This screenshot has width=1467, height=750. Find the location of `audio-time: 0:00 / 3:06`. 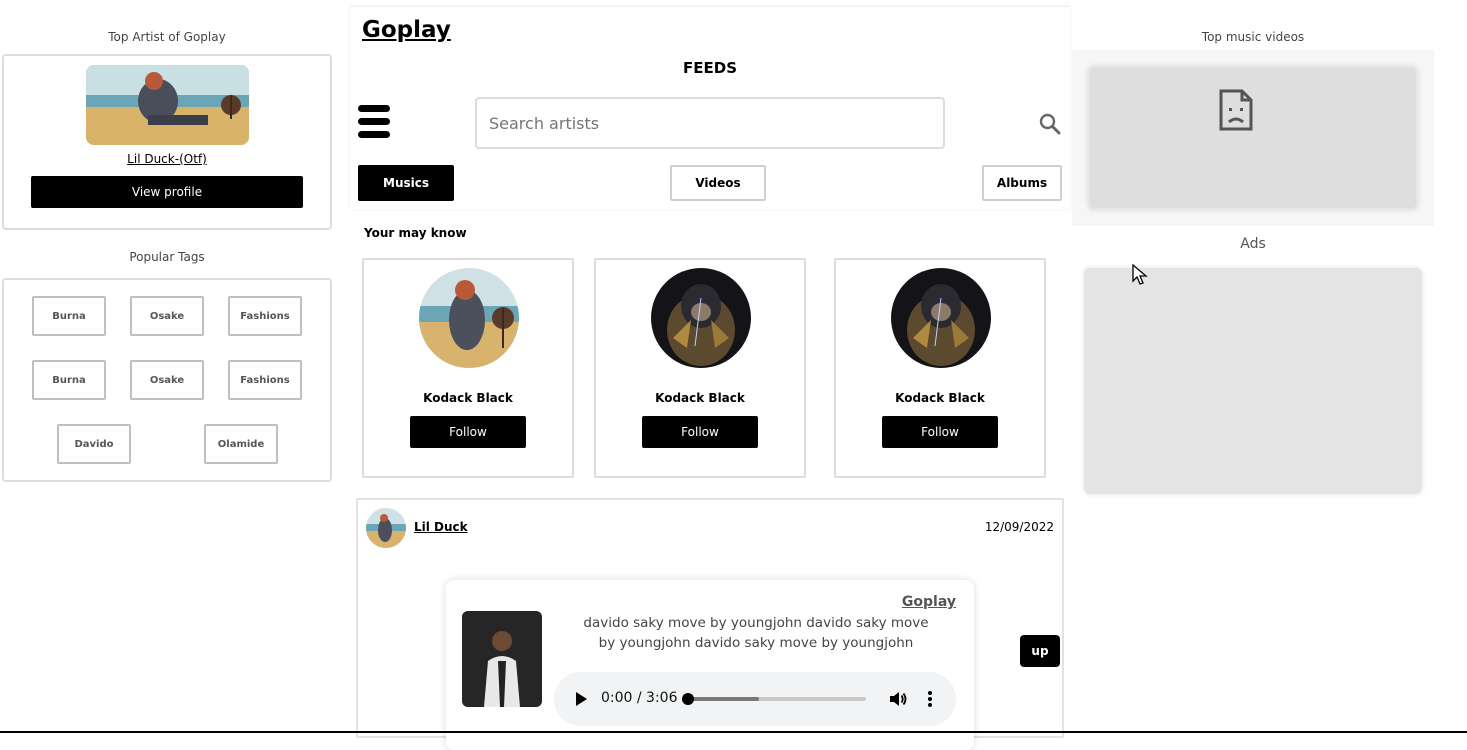

audio-time: 0:00 / 3:06 is located at coordinates (639, 698).